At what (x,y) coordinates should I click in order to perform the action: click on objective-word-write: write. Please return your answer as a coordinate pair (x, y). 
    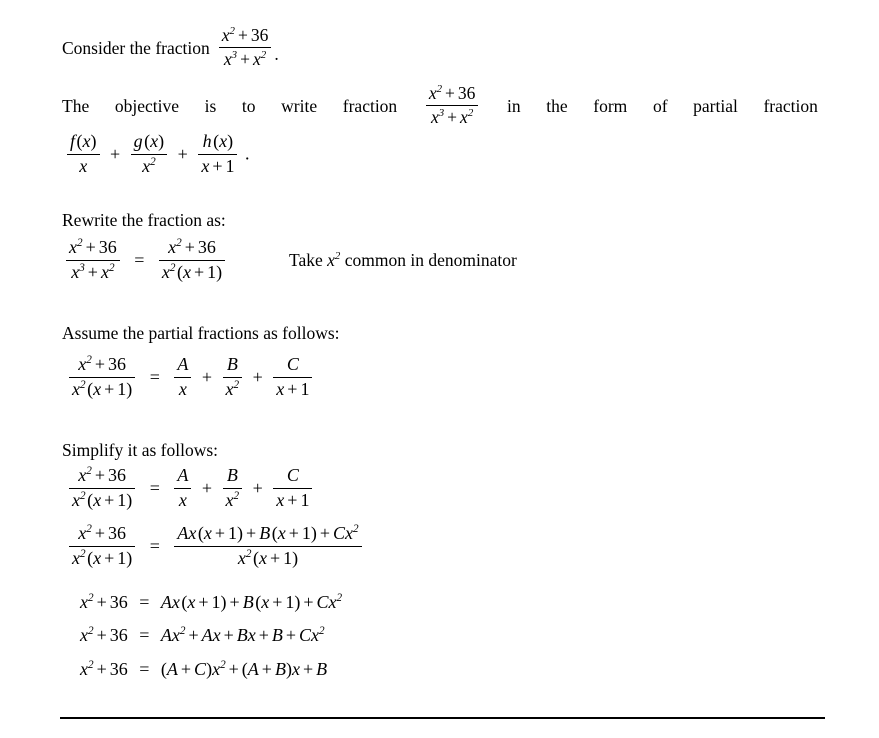
    Looking at the image, I should click on (299, 106).